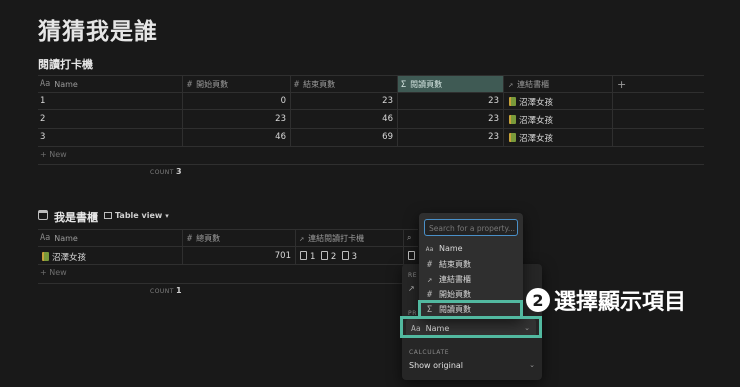 Image resolution: width=740 pixels, height=387 pixels. What do you see at coordinates (343, 119) in the screenshot?
I see `table-cell-end: 46` at bounding box center [343, 119].